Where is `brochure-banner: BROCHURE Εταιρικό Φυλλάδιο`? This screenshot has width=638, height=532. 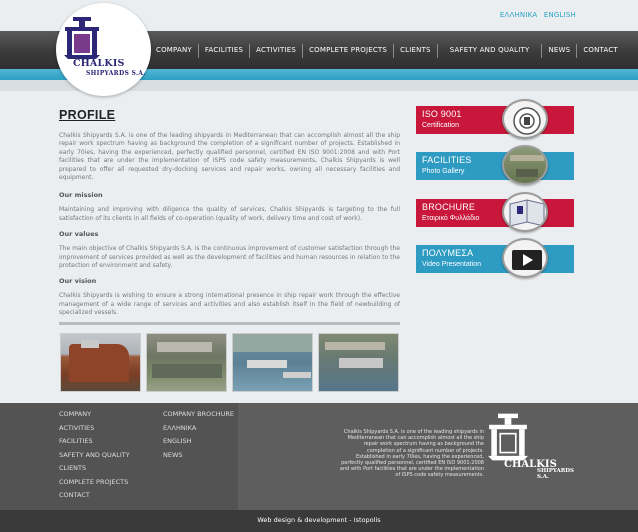
brochure-banner: BROCHURE Εταιρικό Φυλλάδιο is located at coordinates (495, 212).